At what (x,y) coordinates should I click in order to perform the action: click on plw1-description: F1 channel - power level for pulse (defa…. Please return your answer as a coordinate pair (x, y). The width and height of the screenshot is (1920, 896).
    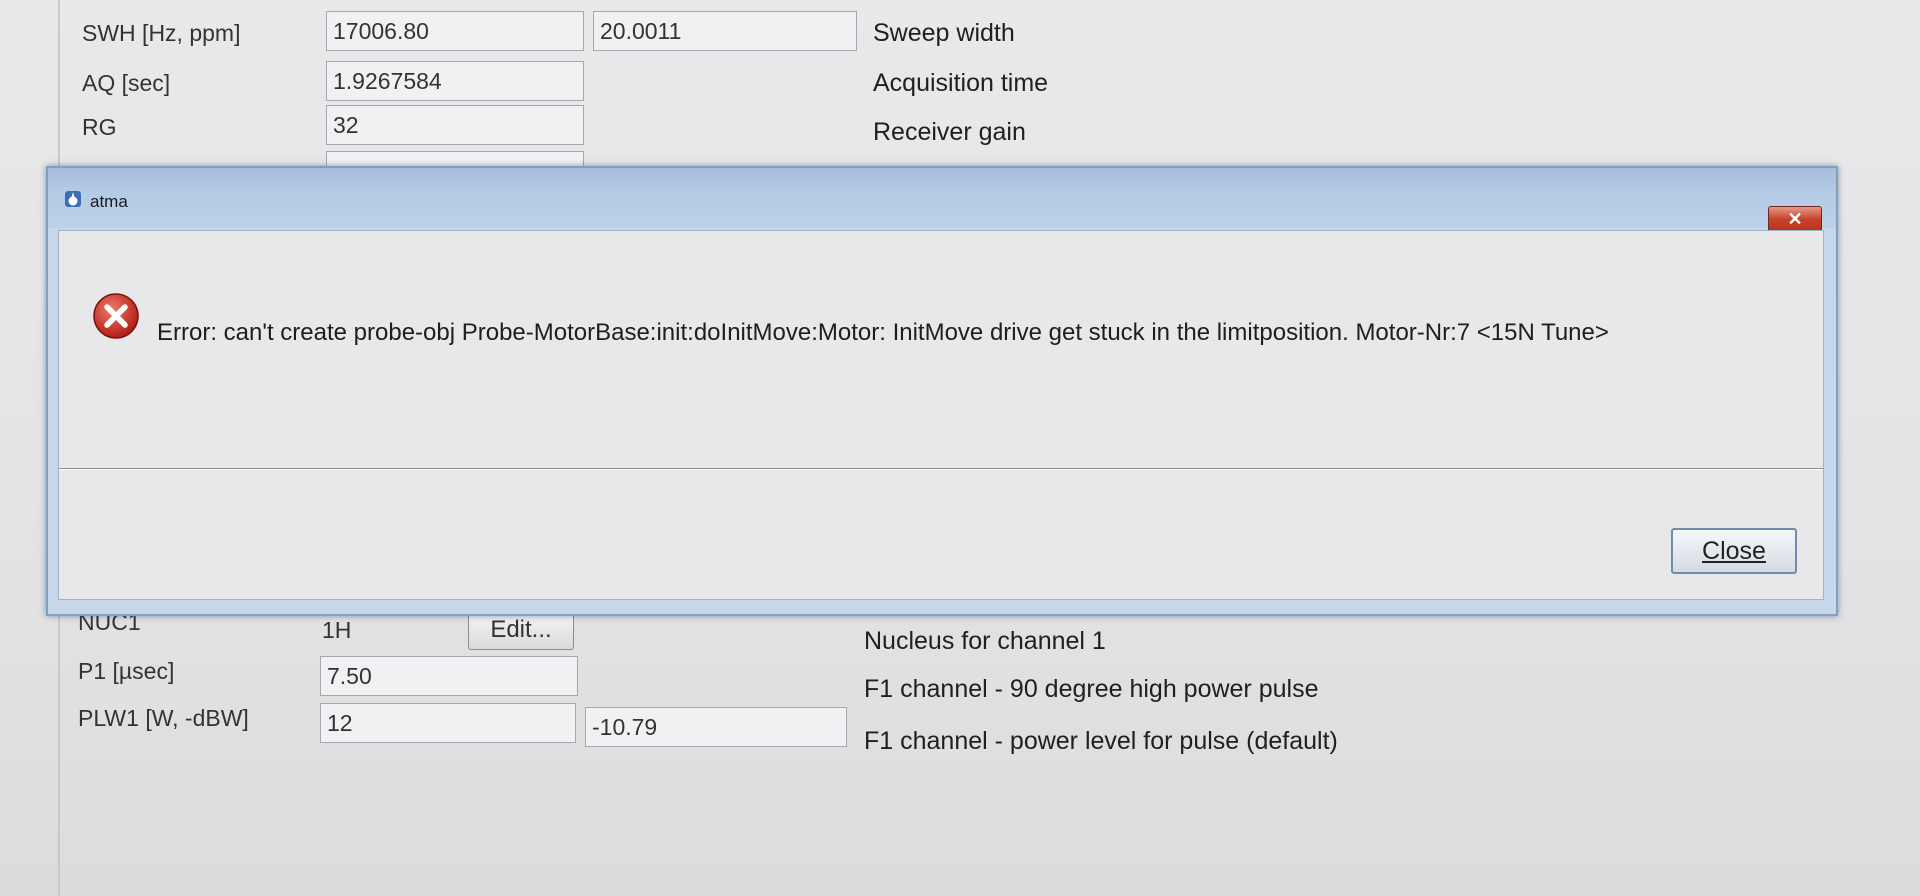
    Looking at the image, I should click on (1101, 741).